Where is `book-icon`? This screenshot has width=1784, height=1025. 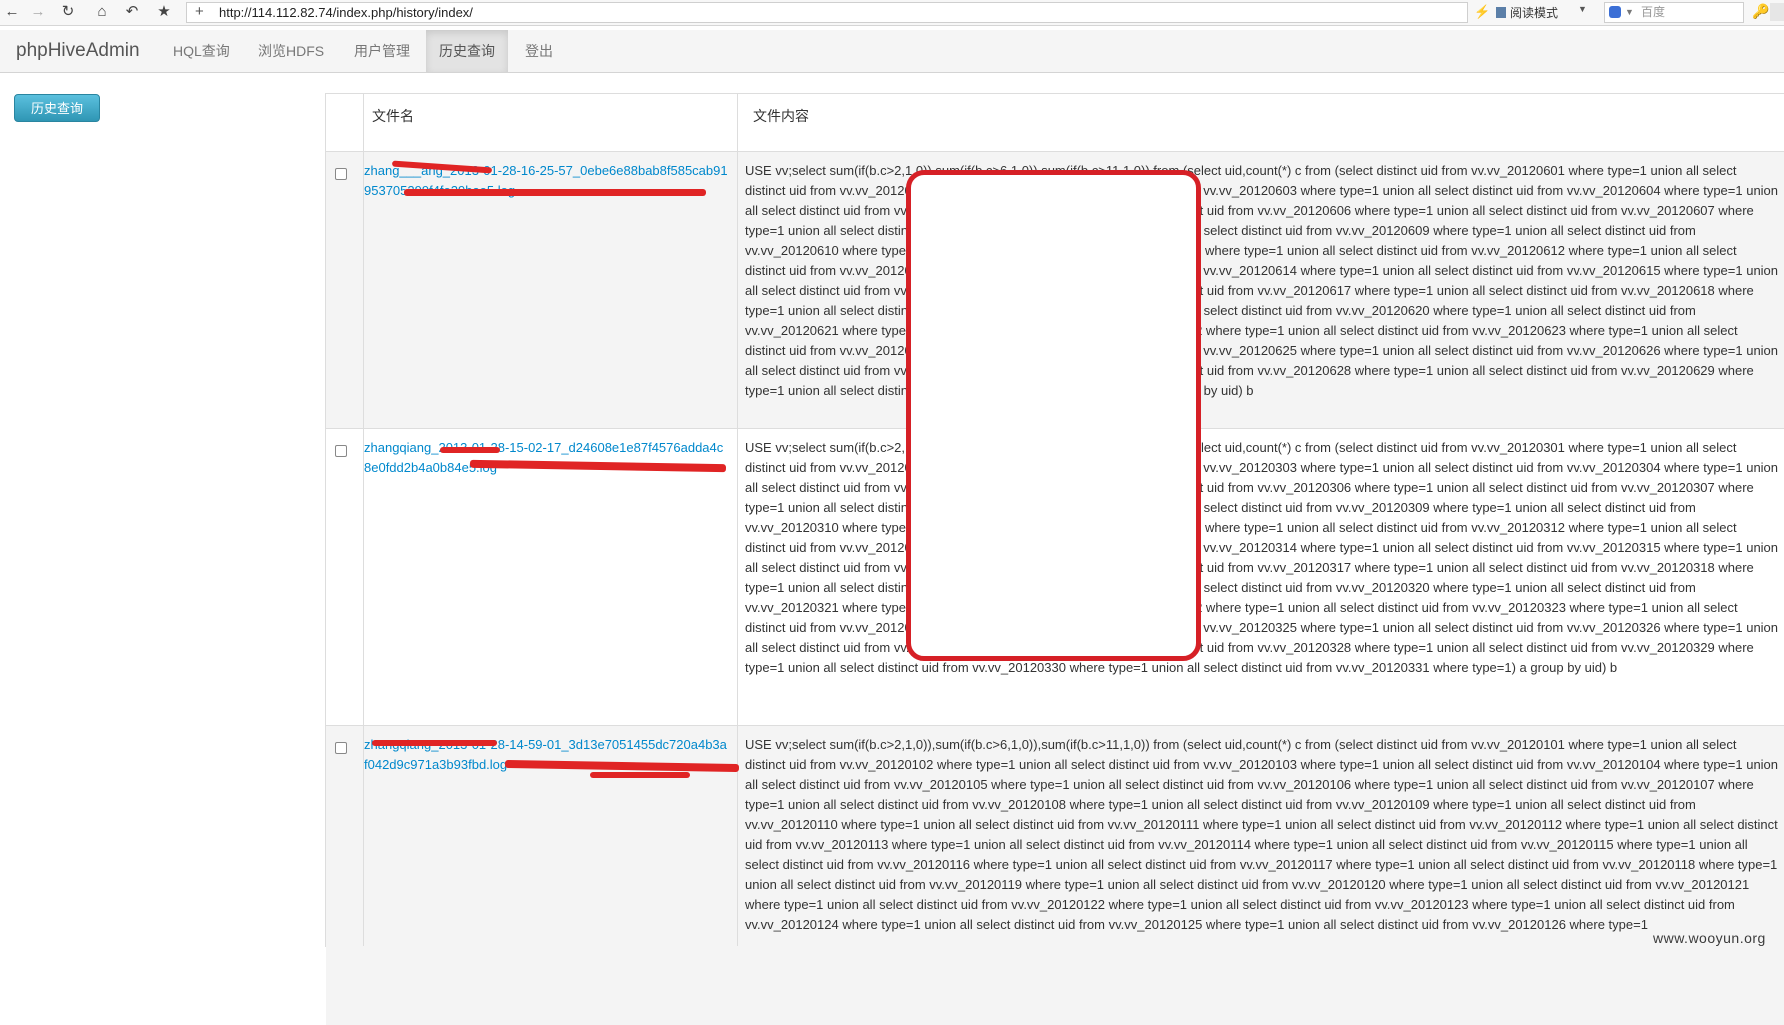
book-icon is located at coordinates (1501, 12).